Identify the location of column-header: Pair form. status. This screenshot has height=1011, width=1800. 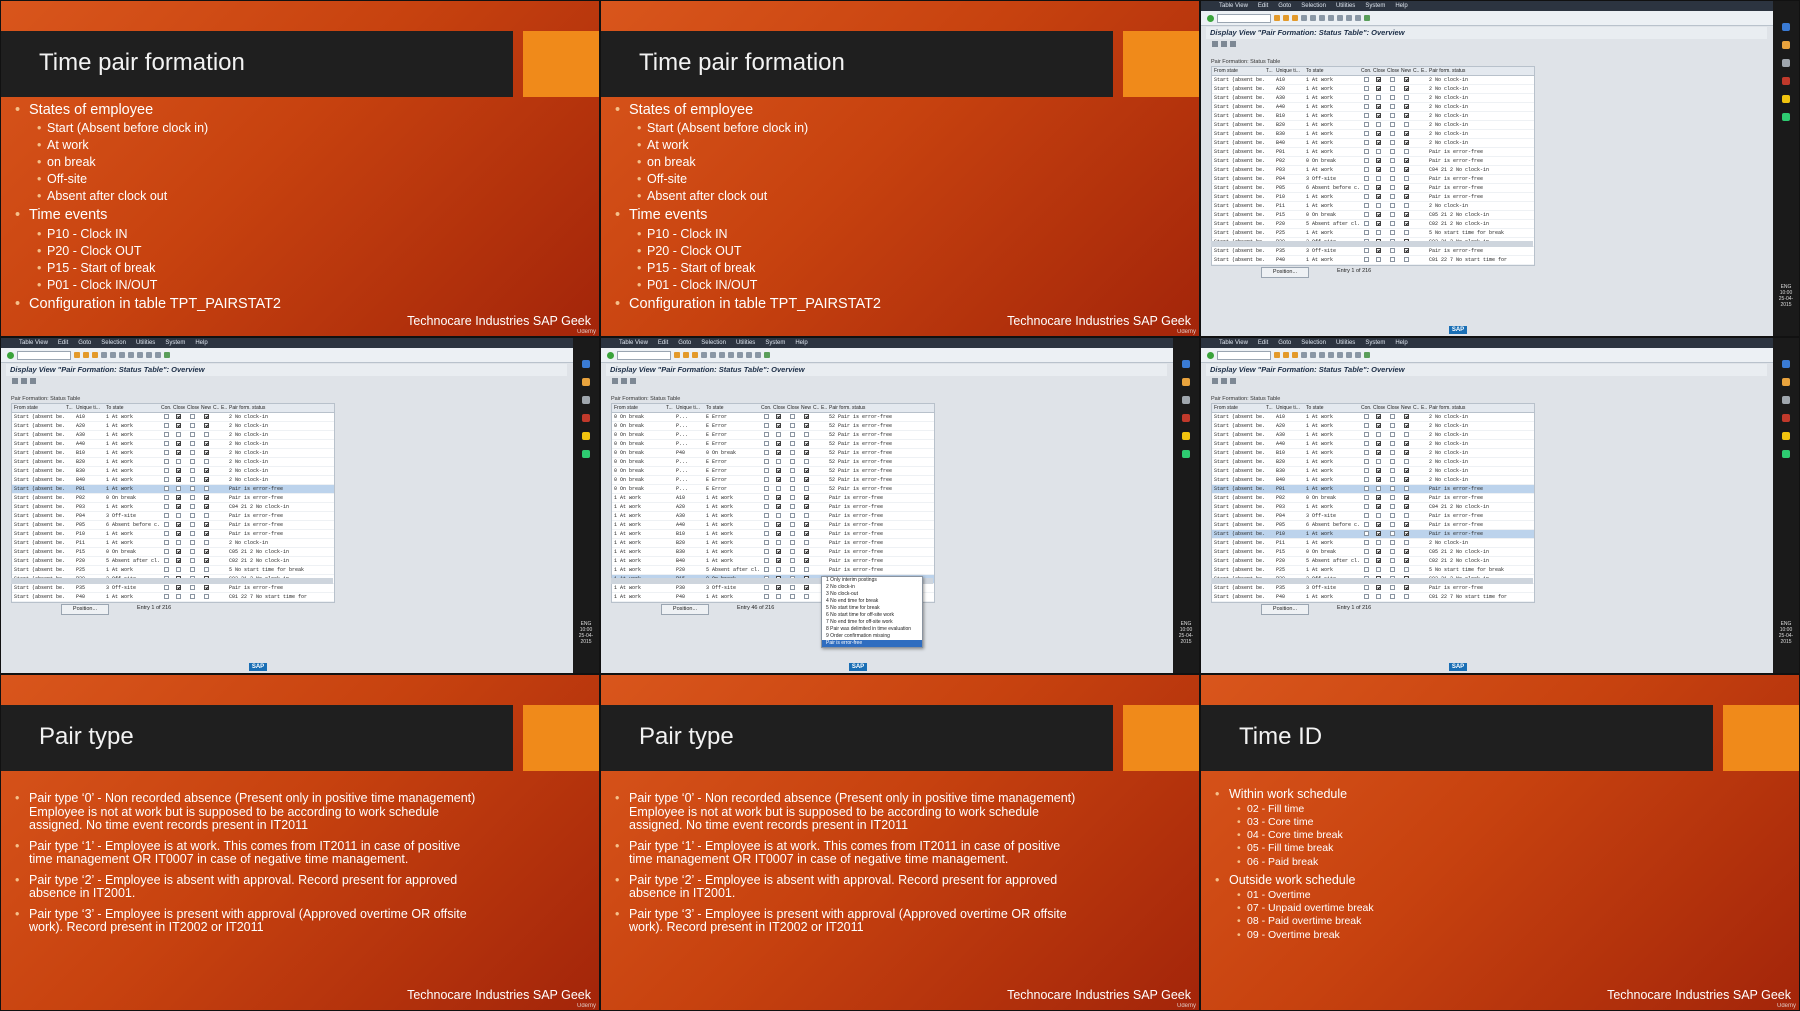
(1467, 71).